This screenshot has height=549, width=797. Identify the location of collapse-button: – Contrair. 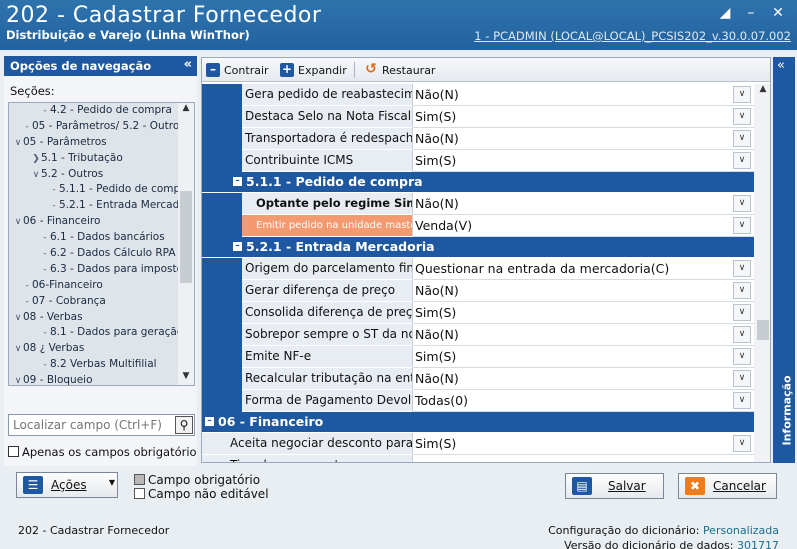
(237, 70).